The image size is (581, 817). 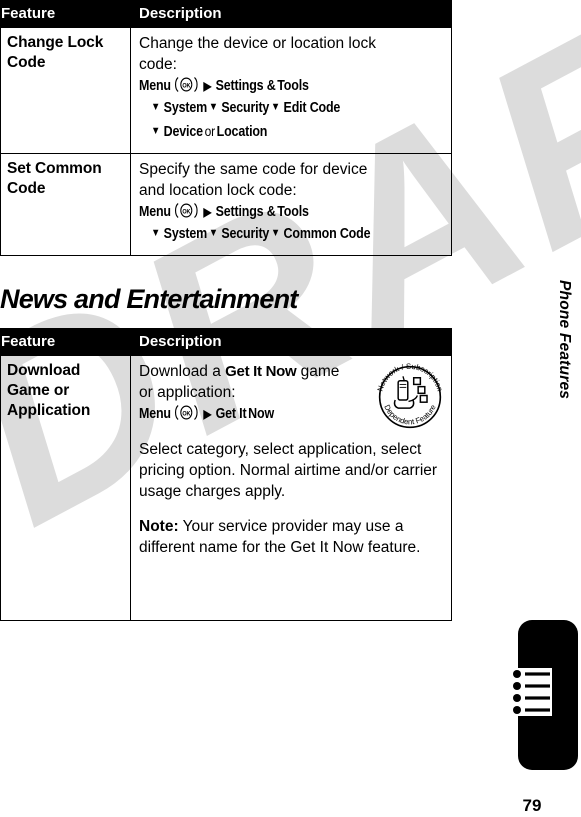 I want to click on section-heading-news-and-entertainment: News and Entertainment, so click(x=149, y=299).